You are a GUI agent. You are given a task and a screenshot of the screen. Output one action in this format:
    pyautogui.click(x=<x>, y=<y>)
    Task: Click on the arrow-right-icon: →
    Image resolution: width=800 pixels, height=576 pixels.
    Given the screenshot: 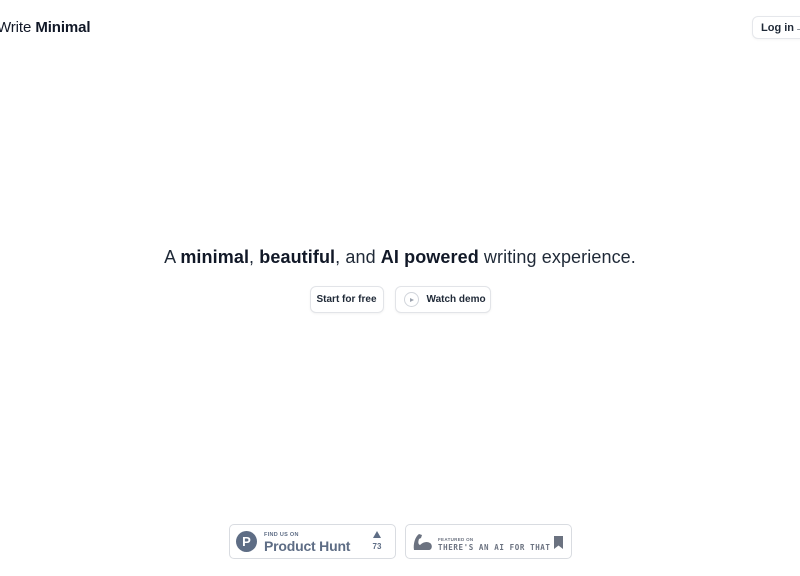 What is the action you would take?
    pyautogui.click(x=797, y=28)
    